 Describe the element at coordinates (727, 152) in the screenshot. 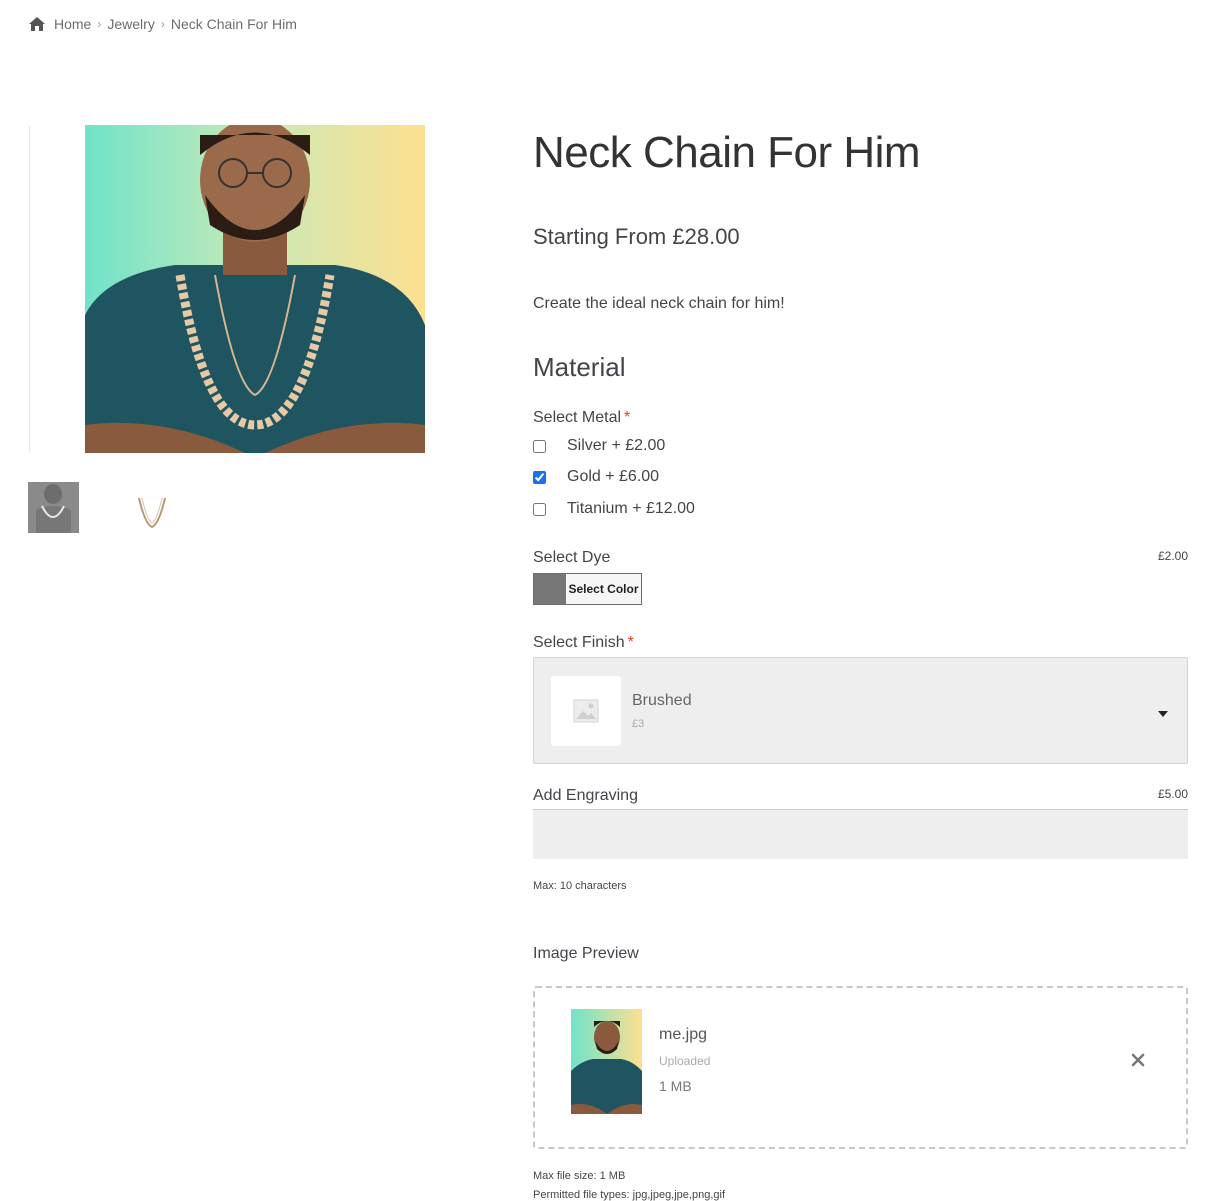

I see `product-title: Neck Chain For Him` at that location.